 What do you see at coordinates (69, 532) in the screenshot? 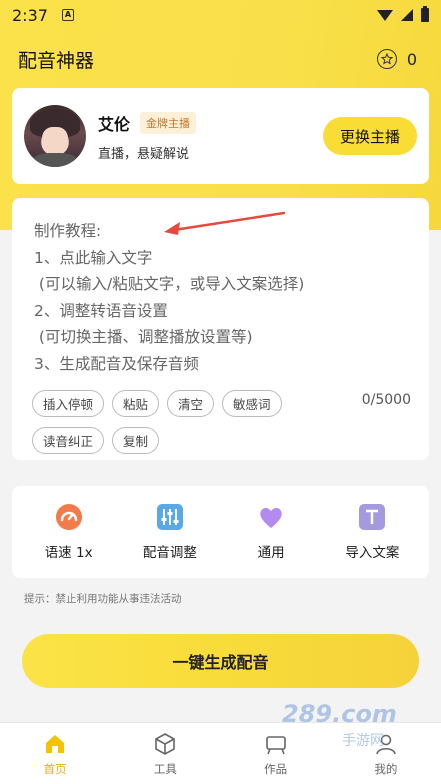
I see `tool-speed: 语速 1x` at bounding box center [69, 532].